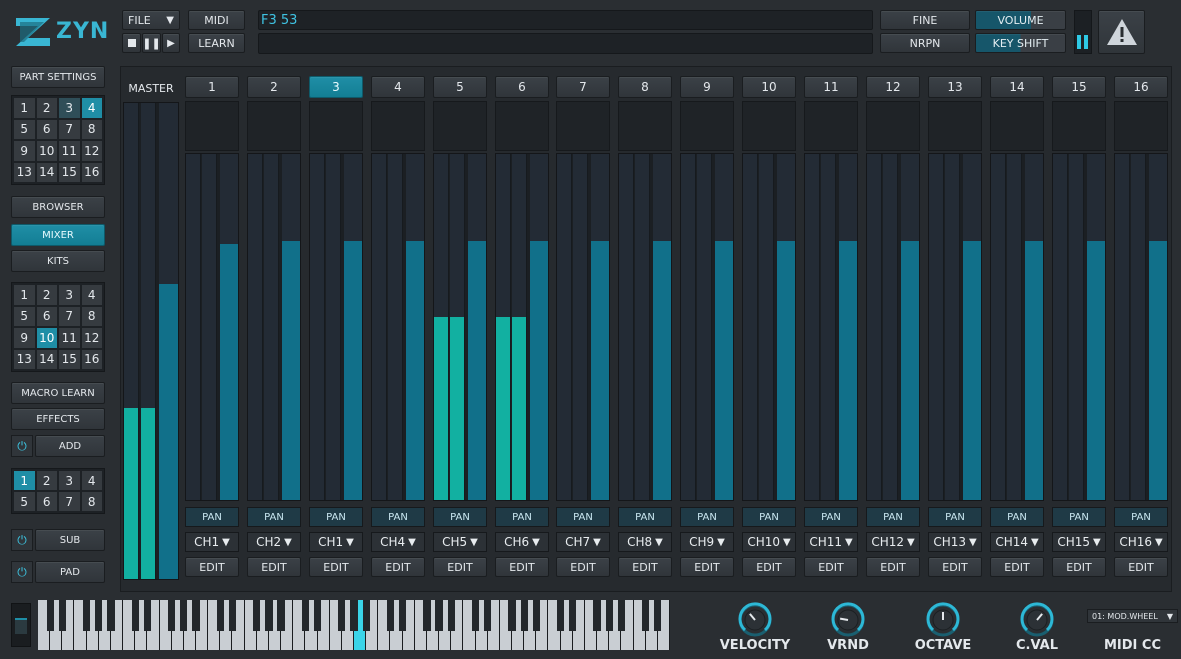  Describe the element at coordinates (91, 480) in the screenshot. I see `add-voice-cell-4: 4` at that location.